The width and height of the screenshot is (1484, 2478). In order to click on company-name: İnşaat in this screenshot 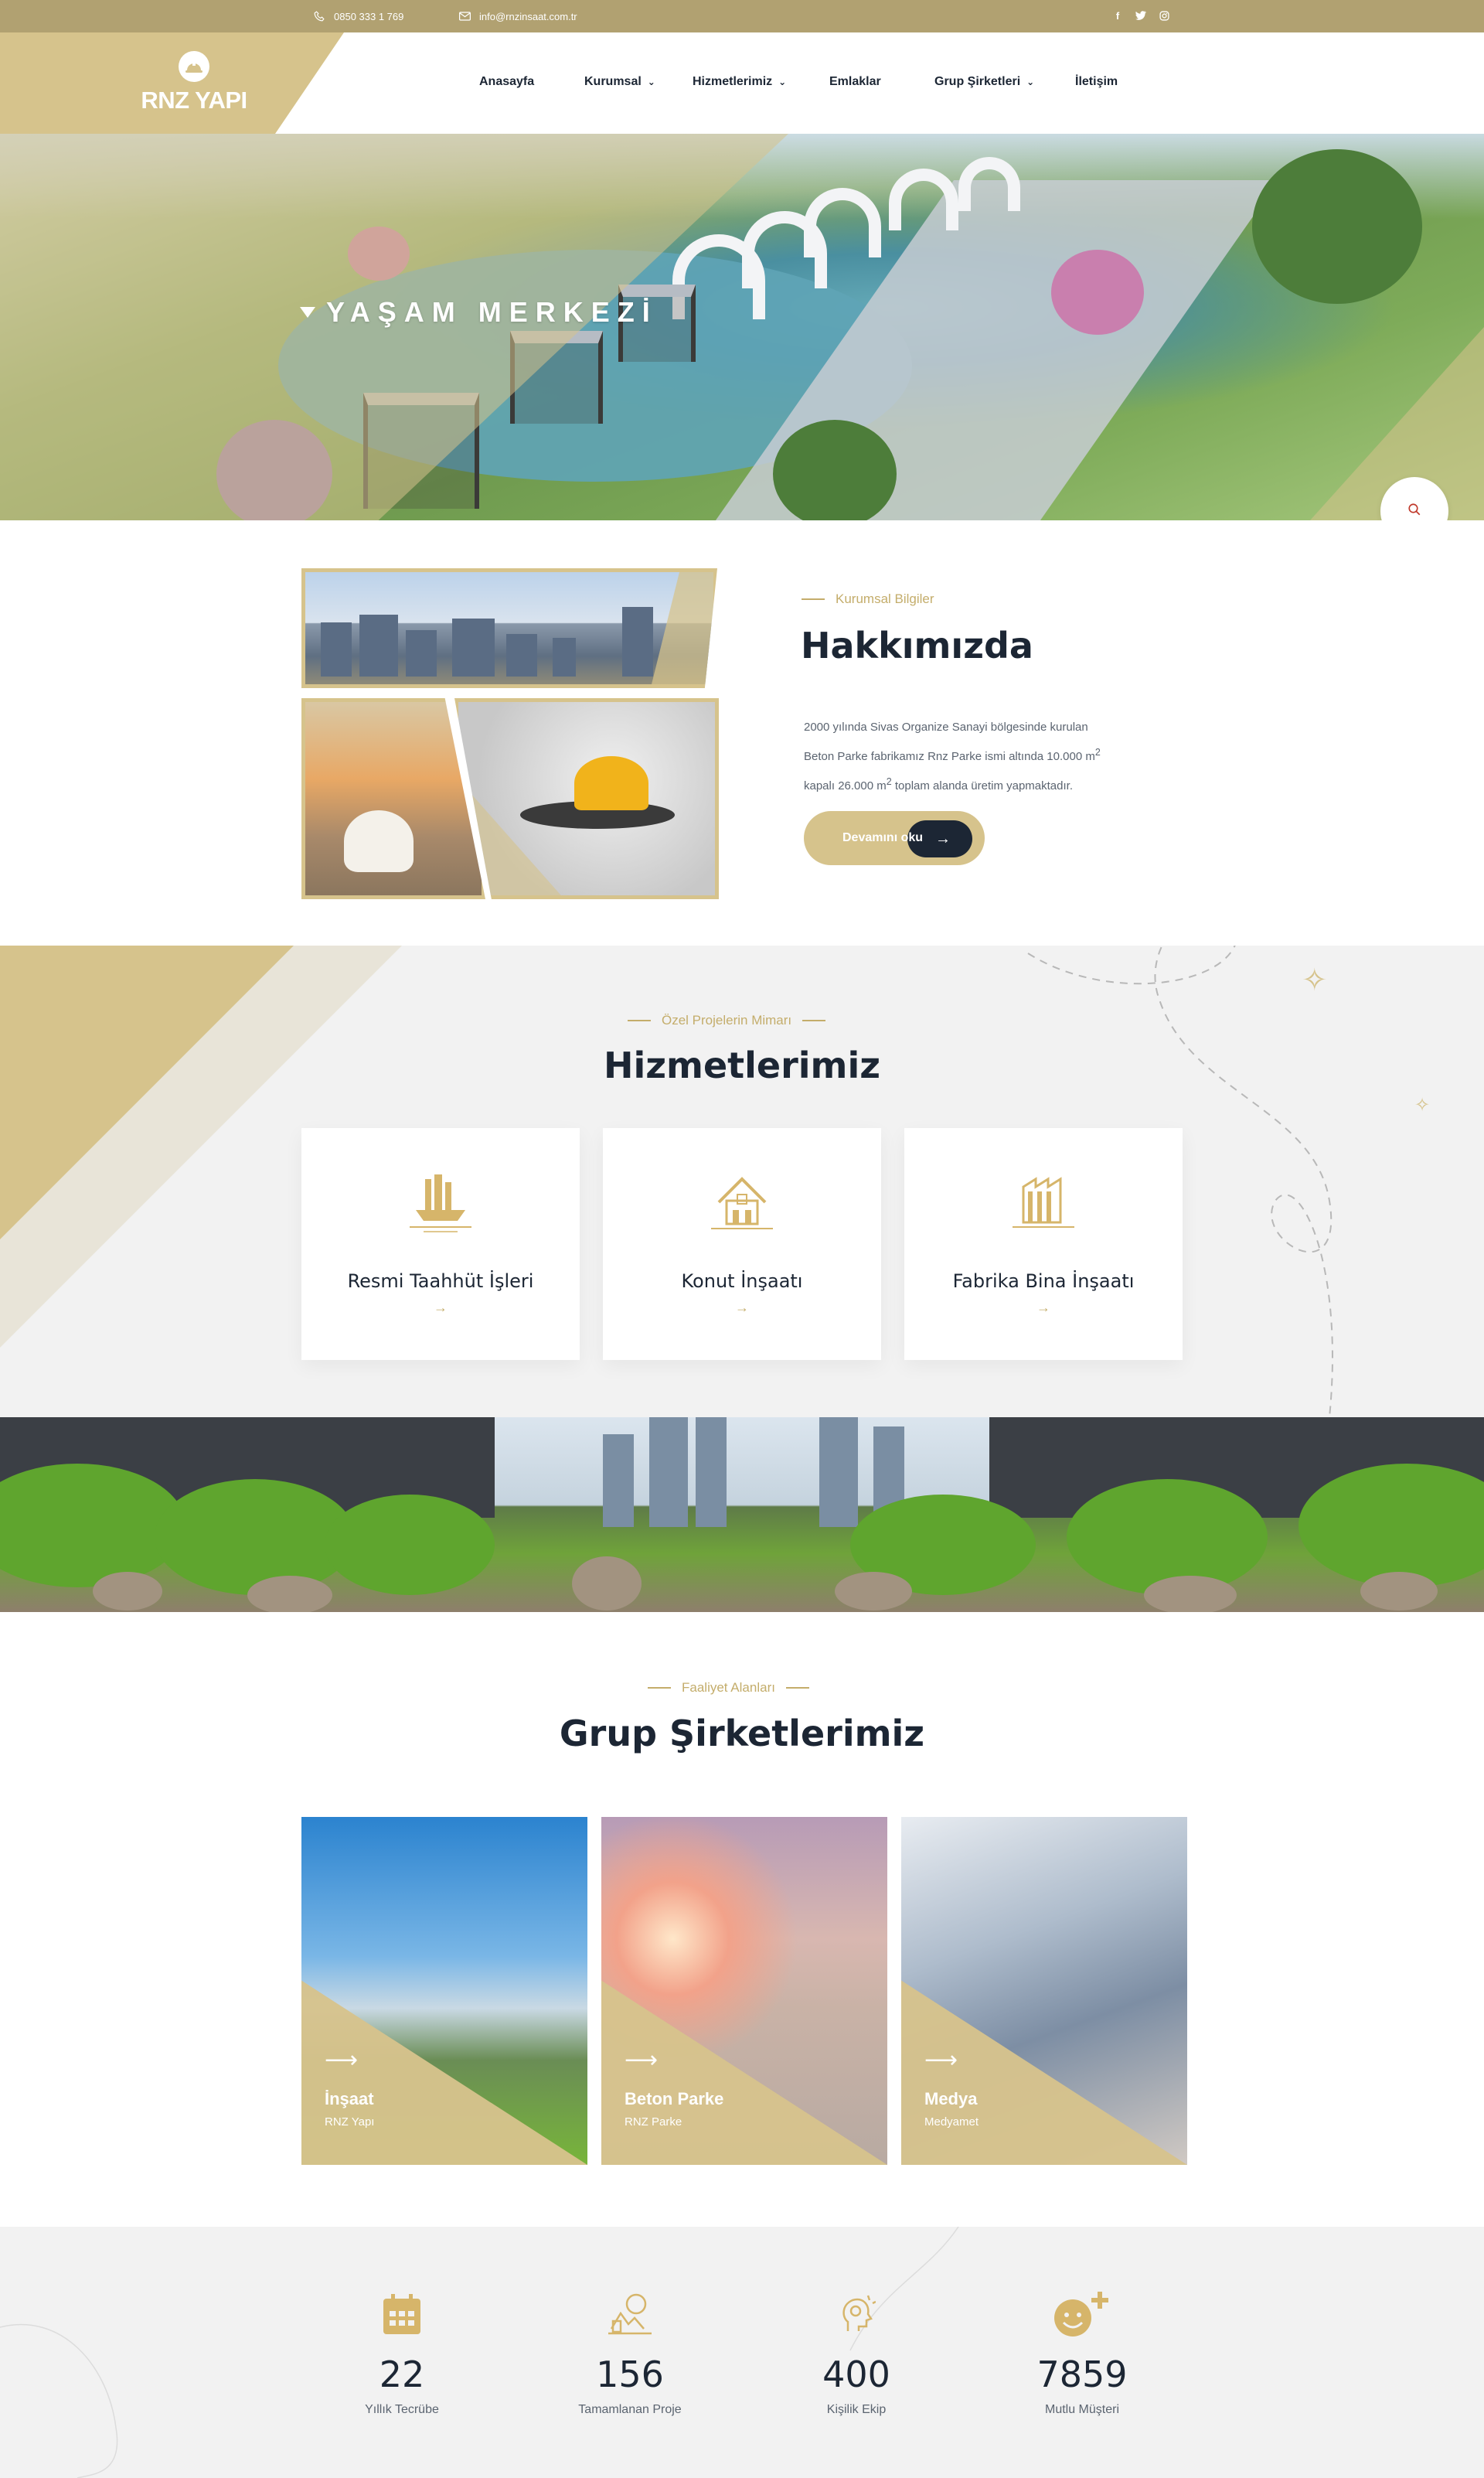, I will do `click(349, 2098)`.